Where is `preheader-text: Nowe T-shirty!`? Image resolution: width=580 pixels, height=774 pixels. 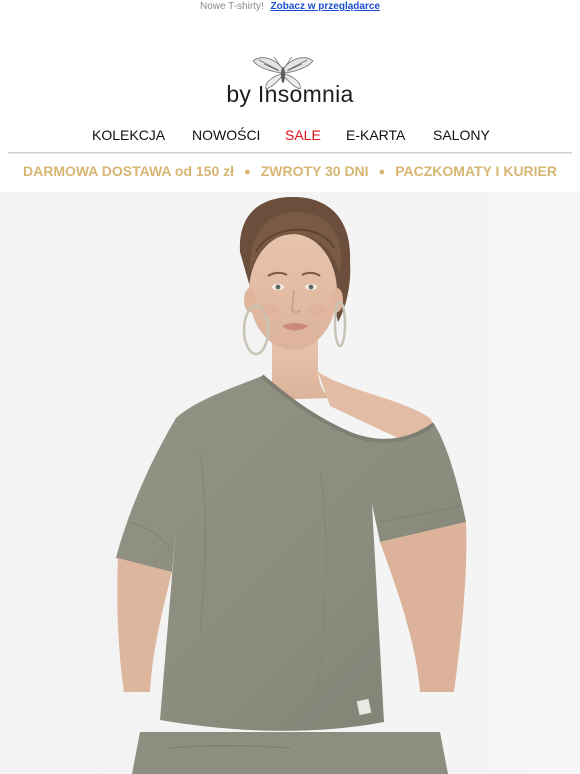
preheader-text: Nowe T-shirty! is located at coordinates (232, 6).